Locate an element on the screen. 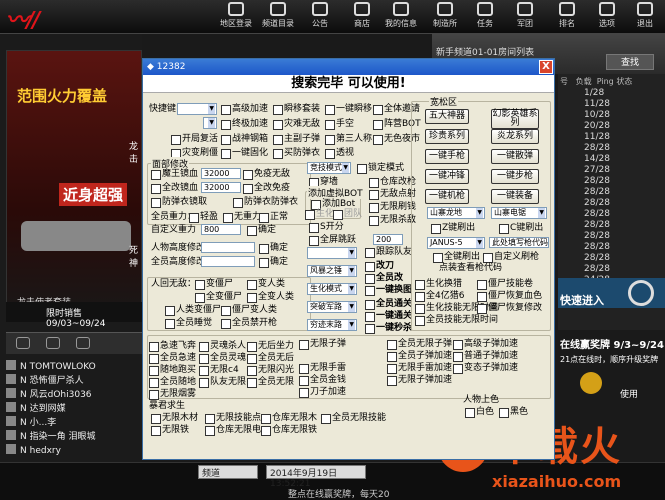 The height and width of the screenshot is (500, 665). nav-channel-list: 频道目录 is located at coordinates (278, 17).